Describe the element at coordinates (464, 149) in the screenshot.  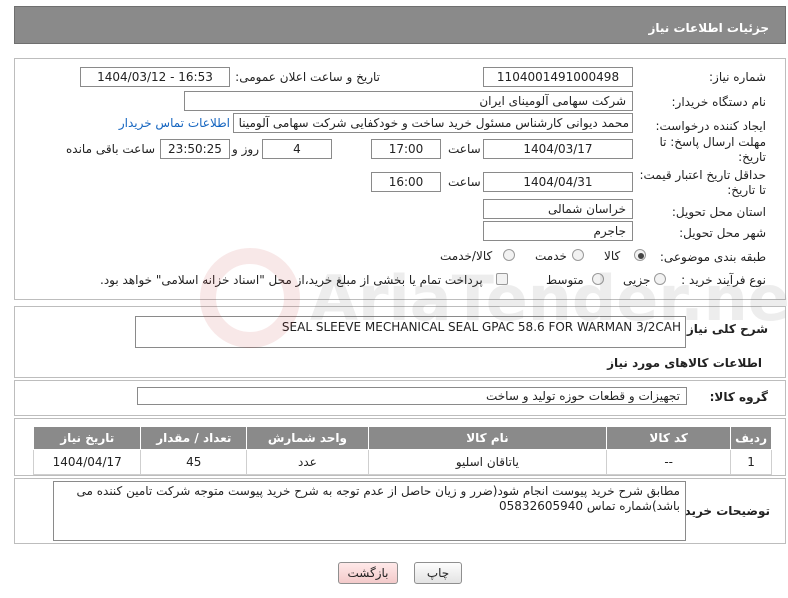
I see `reply-time-label: ساعت` at that location.